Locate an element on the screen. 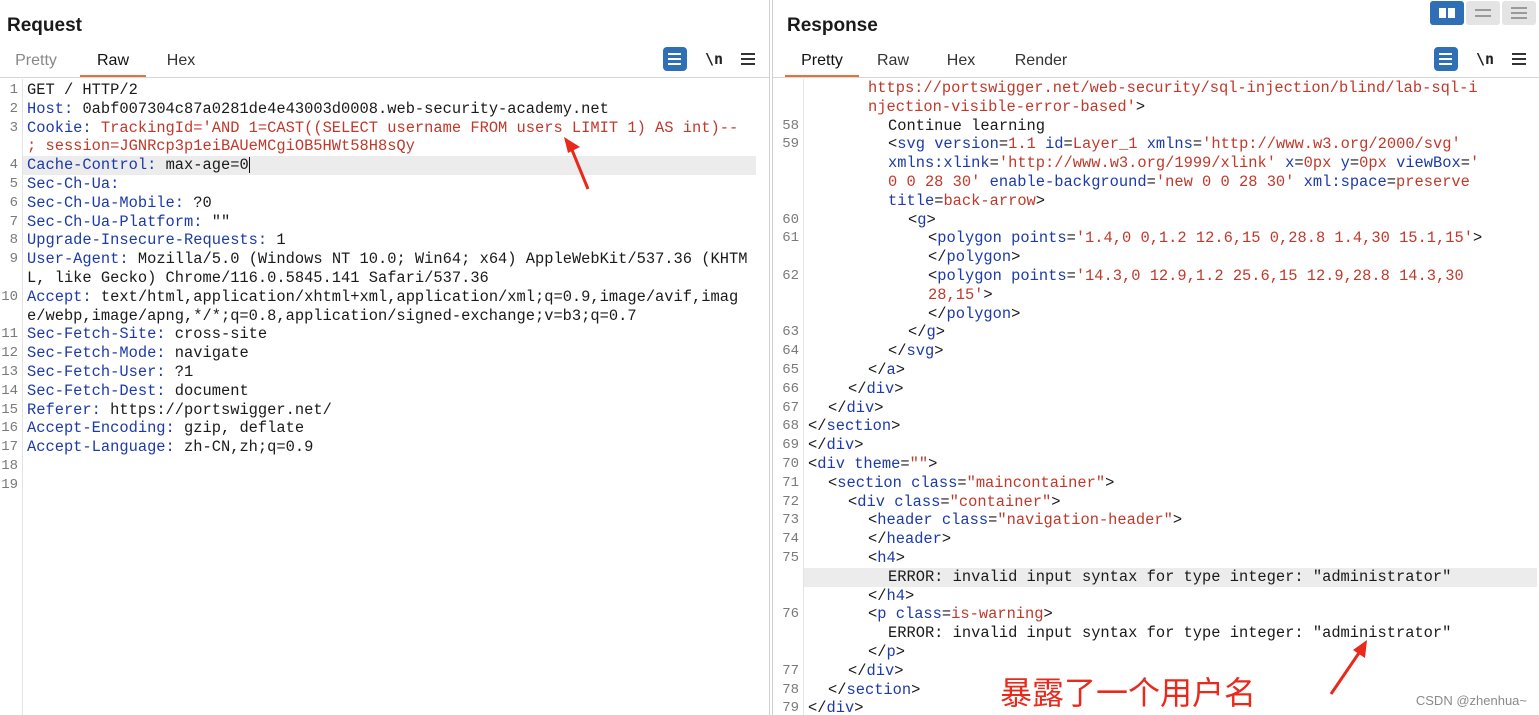 This screenshot has height=715, width=1539. response-tab-raw: Raw is located at coordinates (893, 62).